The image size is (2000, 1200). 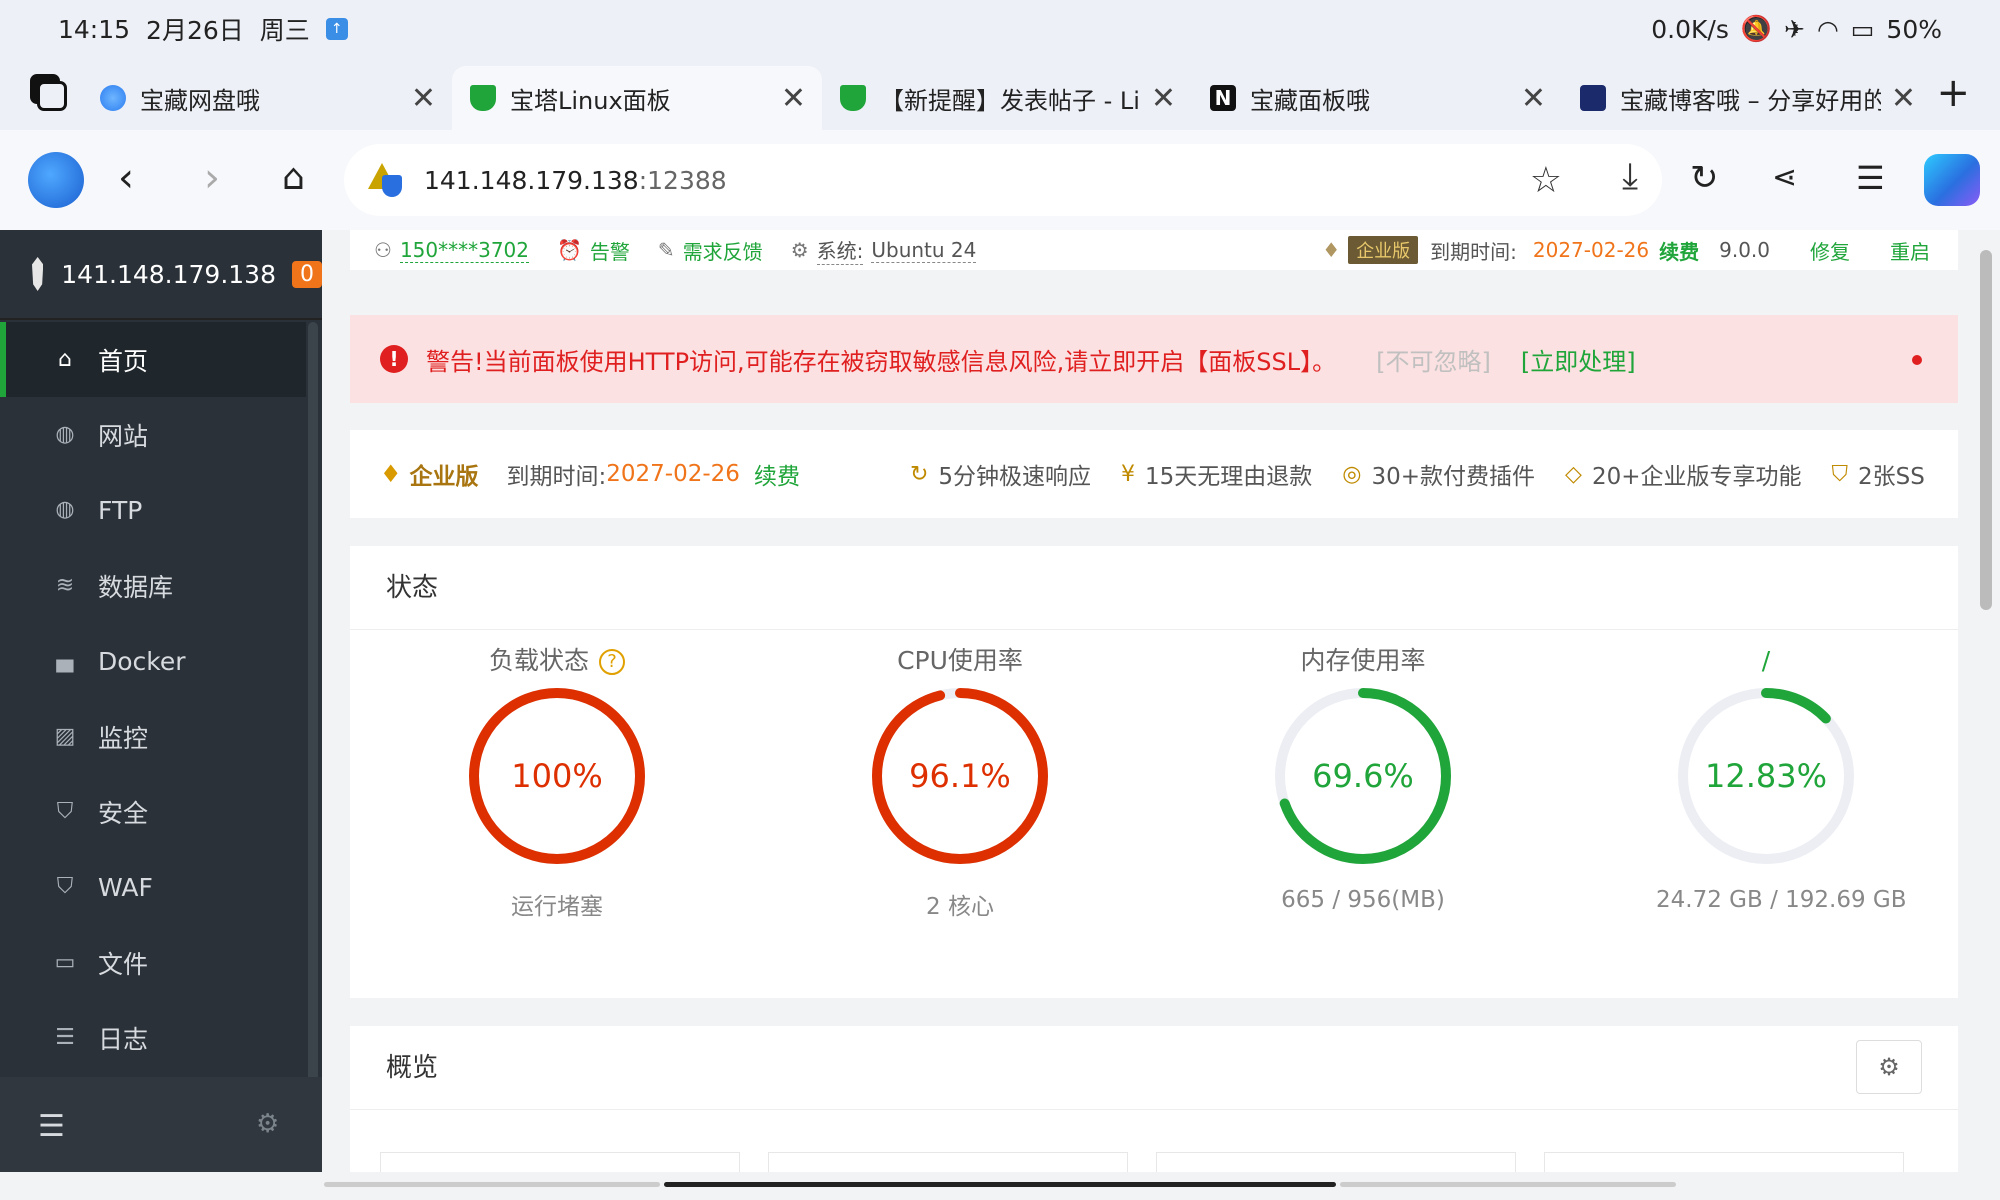 What do you see at coordinates (1630, 177) in the screenshot?
I see `download-icon: ⤓` at bounding box center [1630, 177].